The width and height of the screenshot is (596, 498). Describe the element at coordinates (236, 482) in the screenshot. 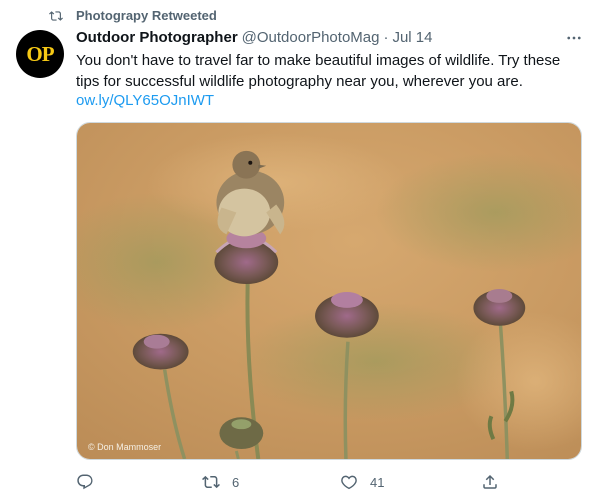

I see `retweet-count: 6` at that location.